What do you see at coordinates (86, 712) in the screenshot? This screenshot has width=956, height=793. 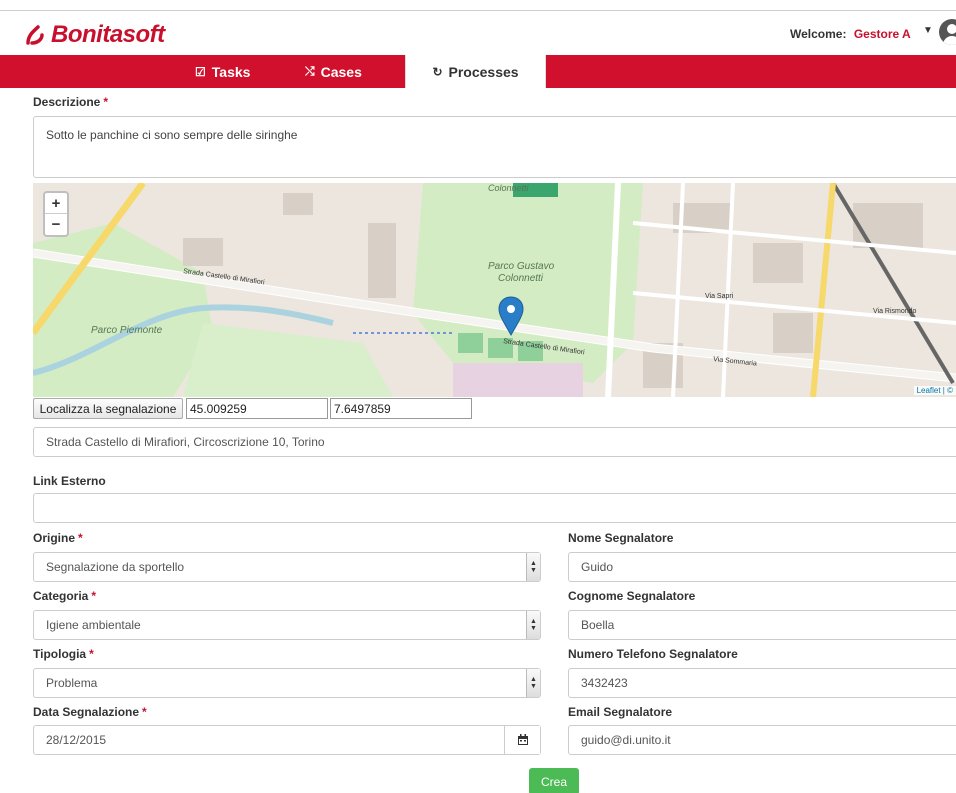 I see `data-segnalazione-label-text: Data Segnalazione` at bounding box center [86, 712].